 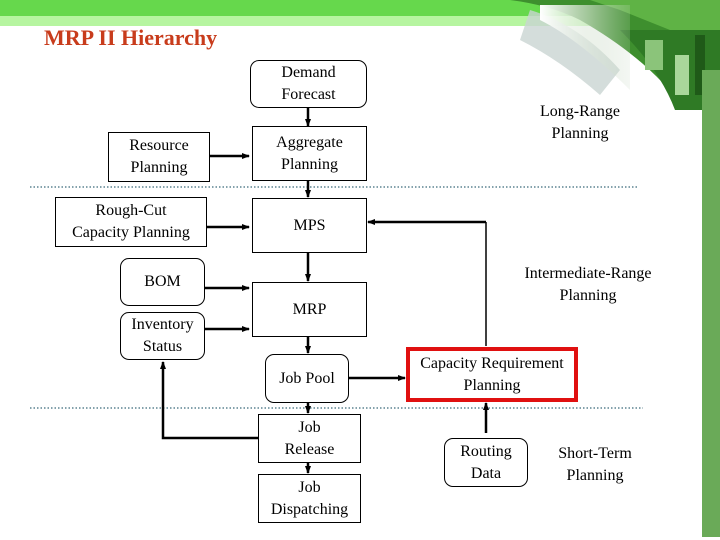 I want to click on label-intermediate-range-planning: Intermediate-Range Planning, so click(x=588, y=284).